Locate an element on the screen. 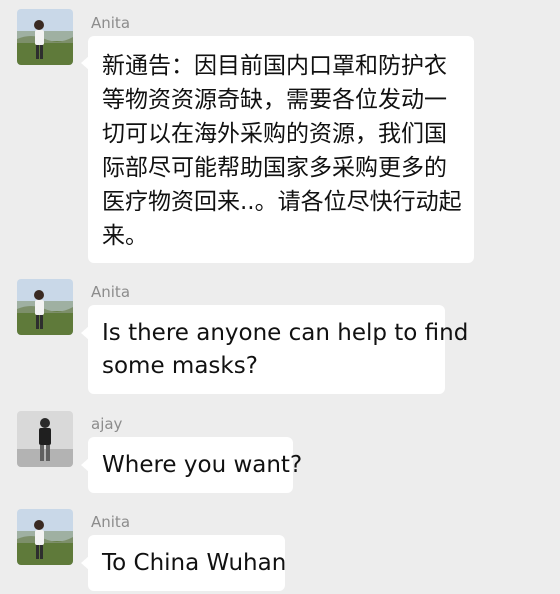 This screenshot has height=594, width=560. sender-name: ajay is located at coordinates (107, 424).